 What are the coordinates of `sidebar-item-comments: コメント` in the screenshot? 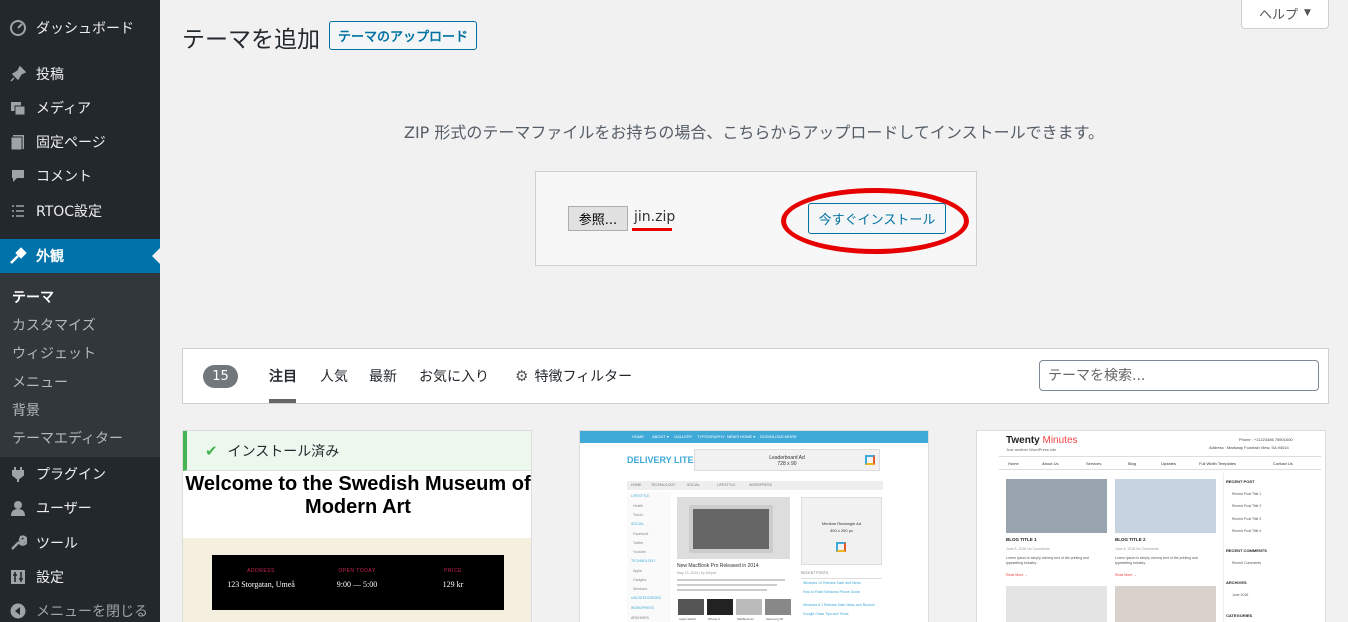 It's located at (80, 176).